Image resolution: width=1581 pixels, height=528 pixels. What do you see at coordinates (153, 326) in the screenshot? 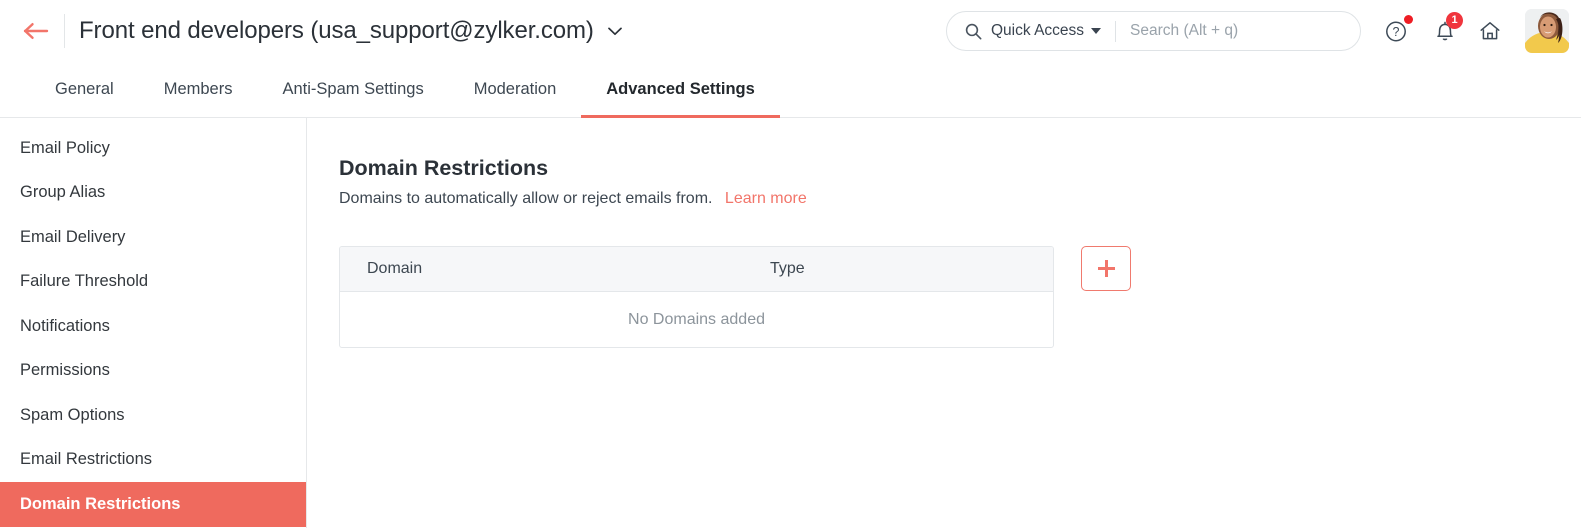
I see `sidebar-item-notifications: Notifications` at bounding box center [153, 326].